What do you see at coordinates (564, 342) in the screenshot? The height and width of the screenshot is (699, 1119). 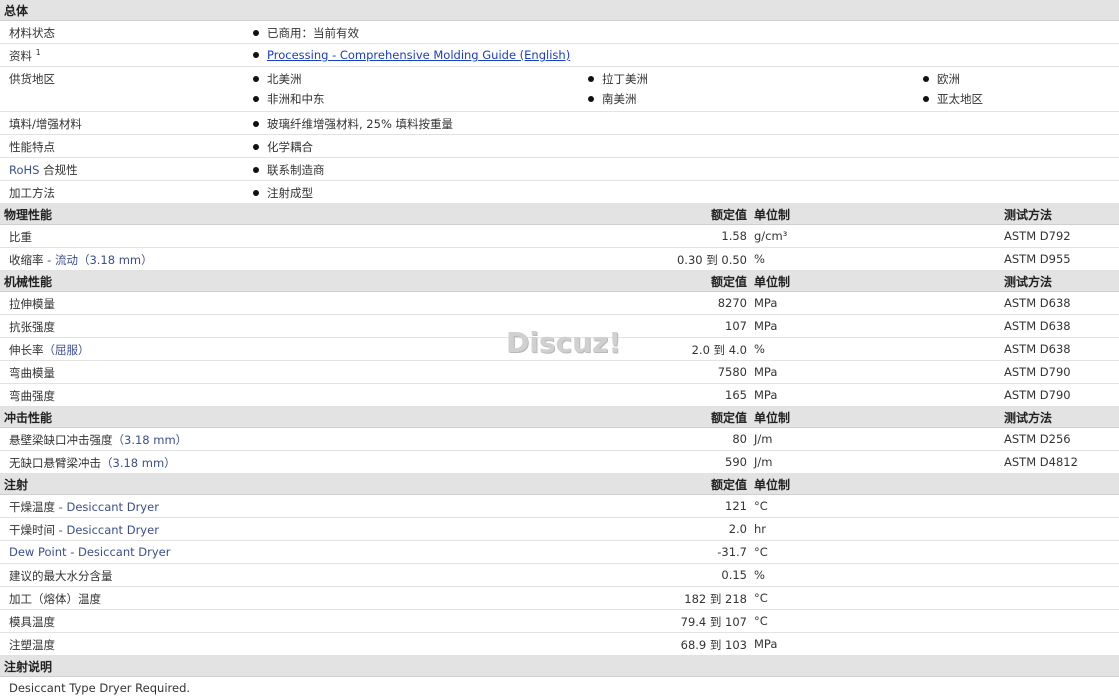 I see `watermark: Discuz!` at bounding box center [564, 342].